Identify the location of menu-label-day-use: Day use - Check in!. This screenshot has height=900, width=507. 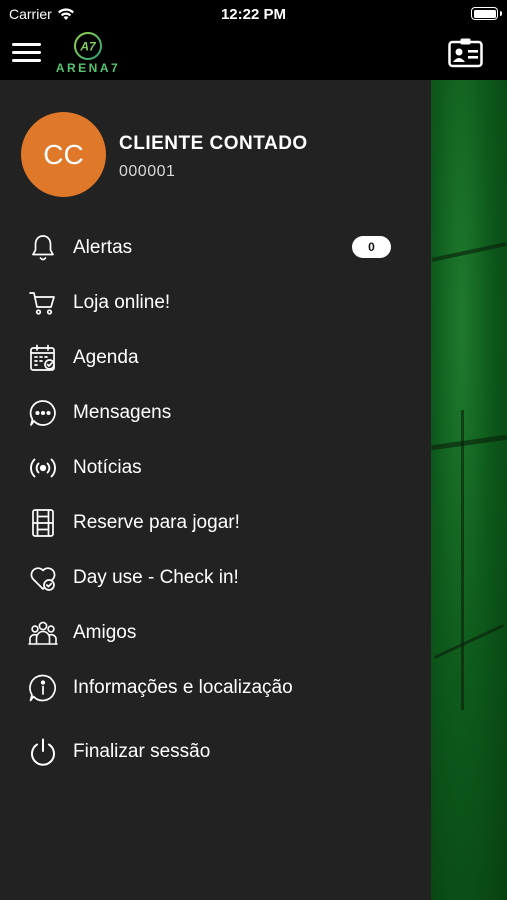
(156, 577).